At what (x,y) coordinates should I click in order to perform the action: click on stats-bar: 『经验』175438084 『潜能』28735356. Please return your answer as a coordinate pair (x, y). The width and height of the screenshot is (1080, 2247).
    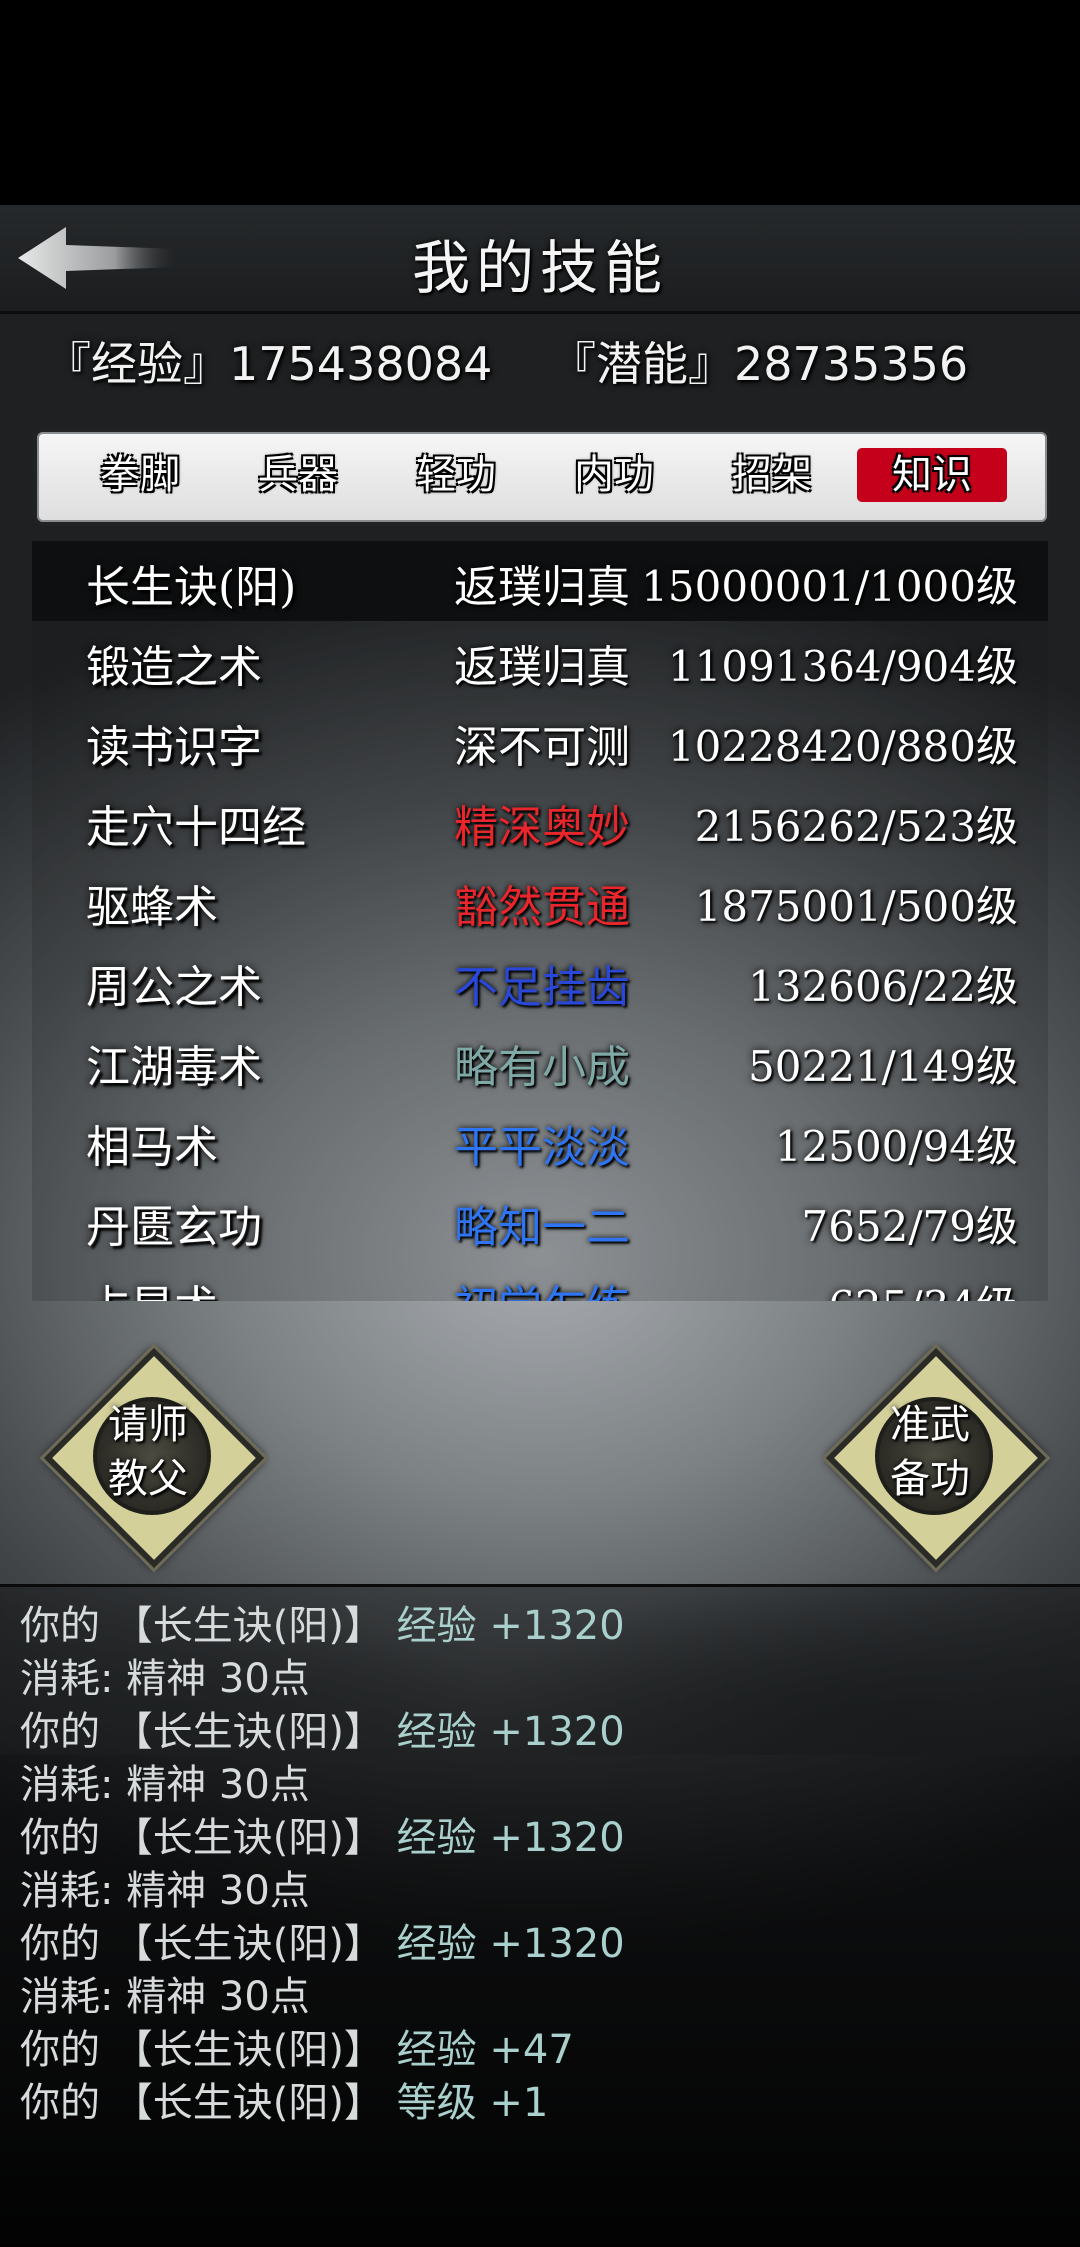
    Looking at the image, I should click on (545, 360).